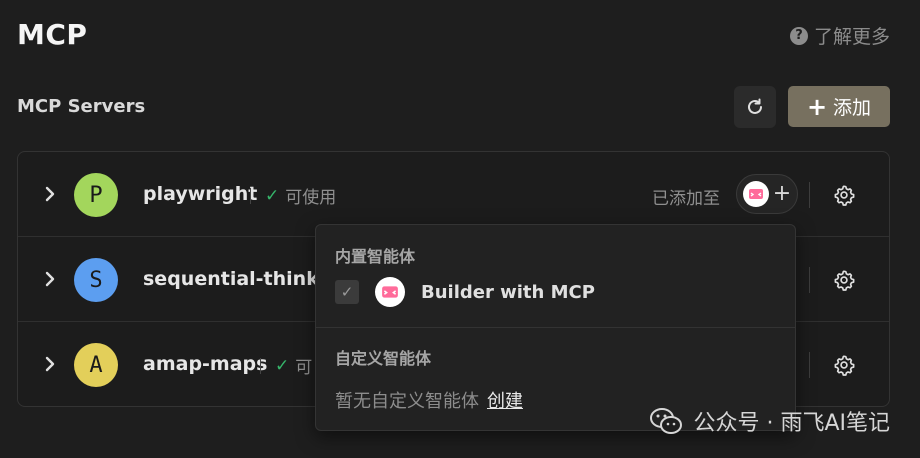 Image resolution: width=920 pixels, height=458 pixels. Describe the element at coordinates (205, 364) in the screenshot. I see `server-name: amap-maps` at that location.